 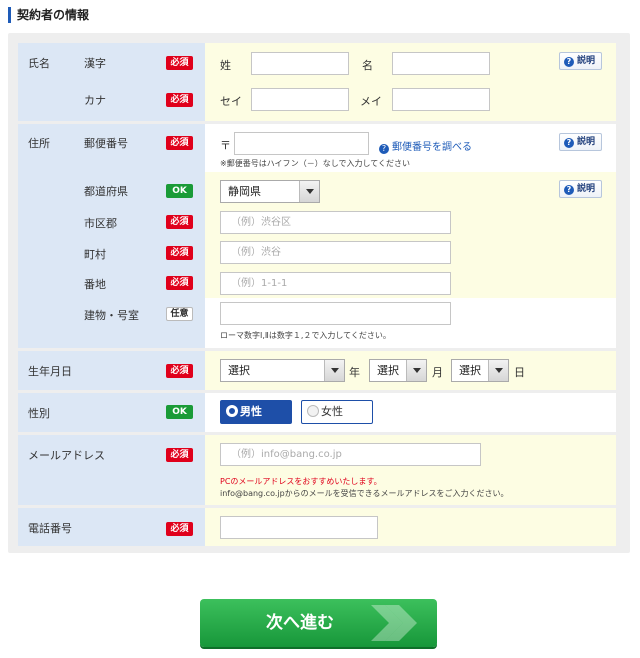 What do you see at coordinates (367, 65) in the screenshot?
I see `mei-kanji-label: 名` at bounding box center [367, 65].